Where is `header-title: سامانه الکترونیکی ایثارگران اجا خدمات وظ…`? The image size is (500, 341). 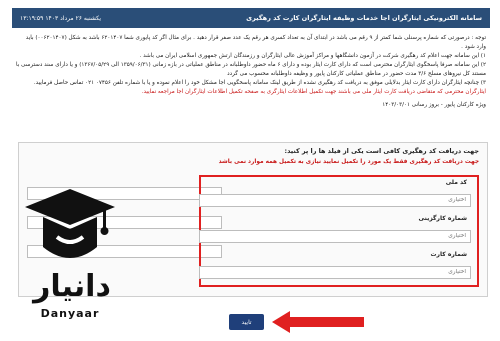 header-title: سامانه الکترونیکی ایثارگران اجا خدمات وظ… is located at coordinates (364, 18).